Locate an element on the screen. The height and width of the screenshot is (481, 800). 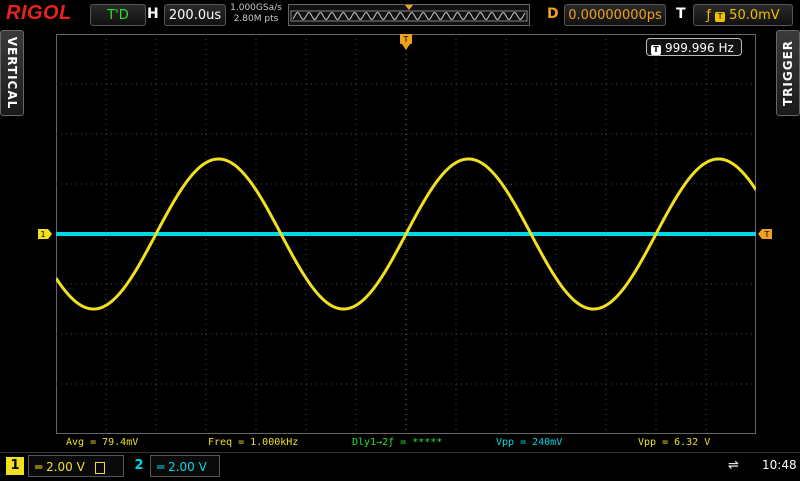
trigger-level-value: 50.0mV is located at coordinates (754, 15).